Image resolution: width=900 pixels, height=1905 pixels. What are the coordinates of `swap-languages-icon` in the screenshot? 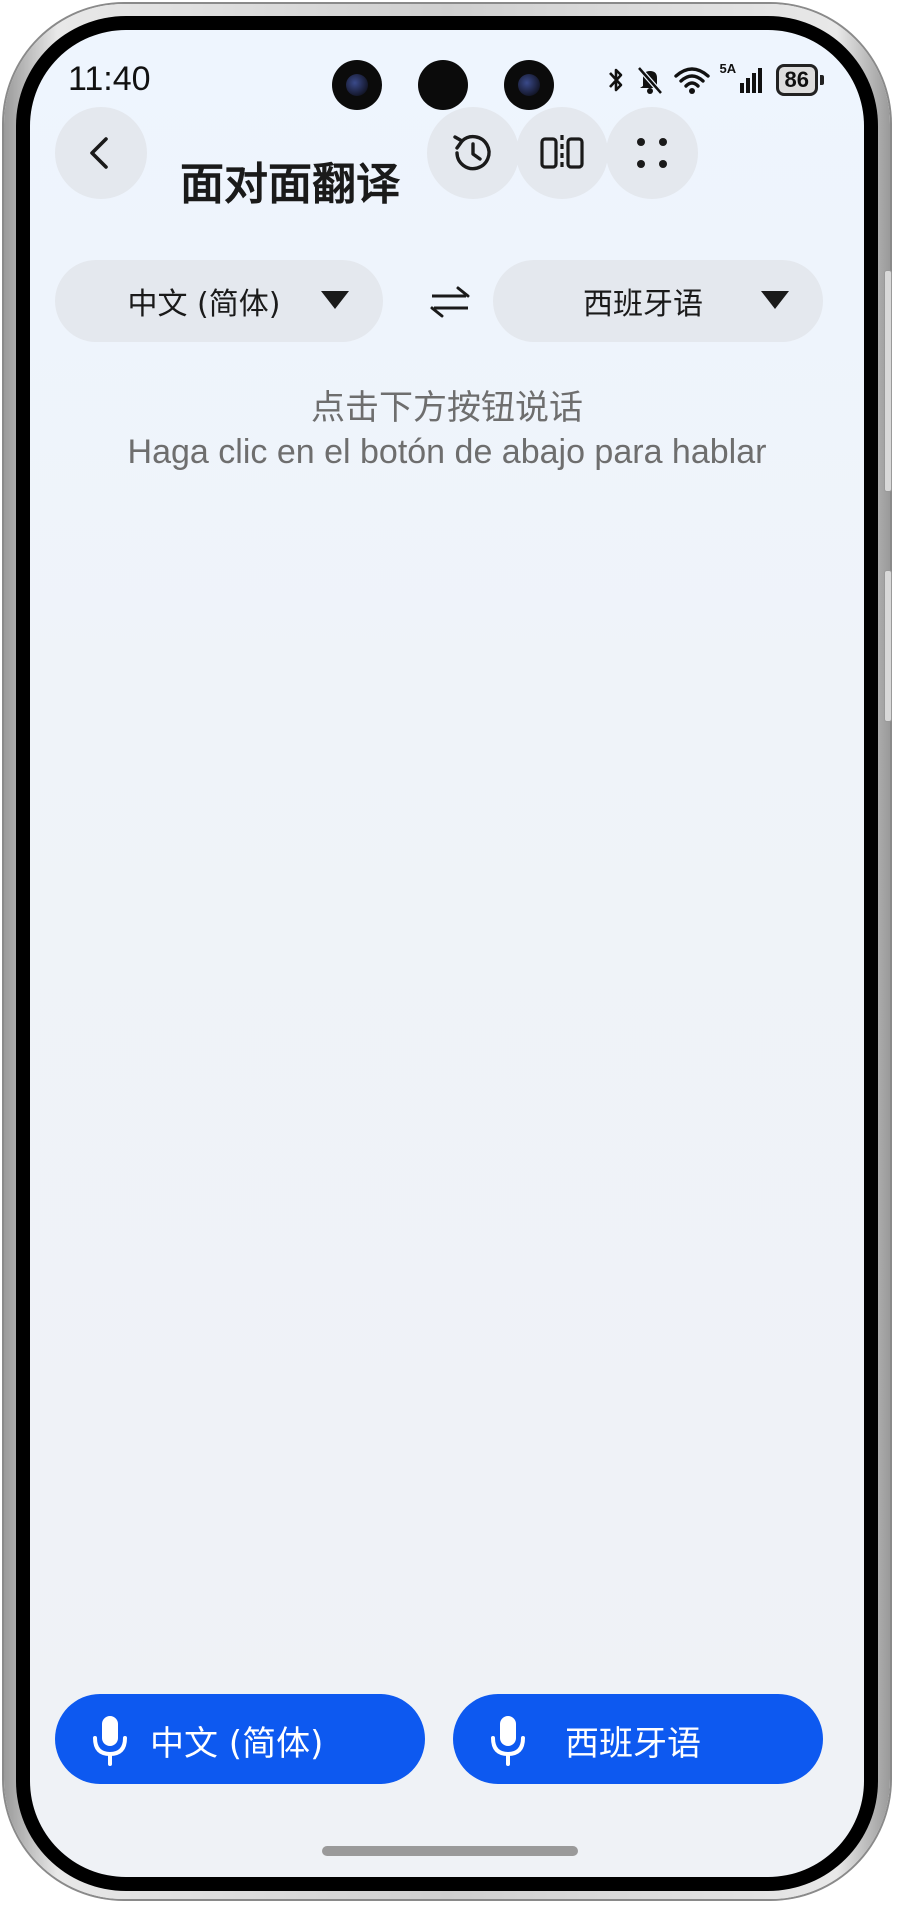 It's located at (450, 302).